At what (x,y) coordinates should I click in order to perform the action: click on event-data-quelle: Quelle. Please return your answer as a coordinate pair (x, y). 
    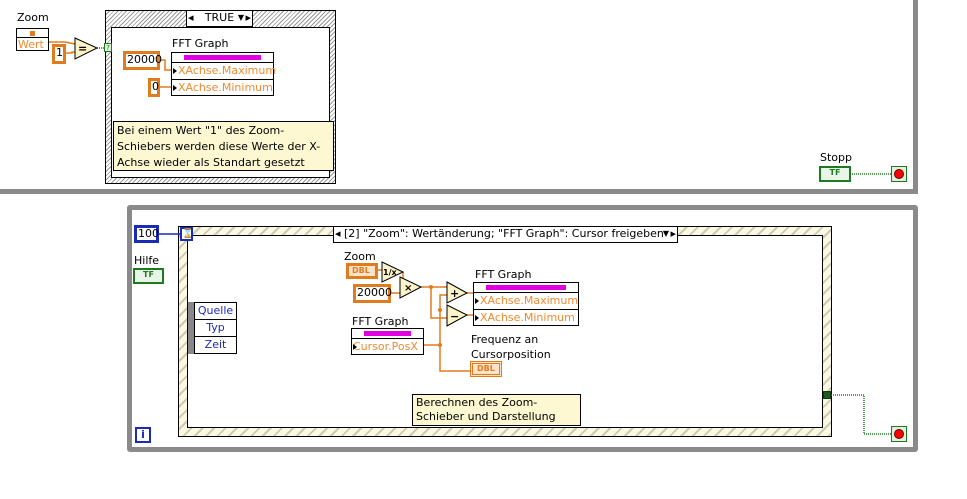
    Looking at the image, I should click on (215, 311).